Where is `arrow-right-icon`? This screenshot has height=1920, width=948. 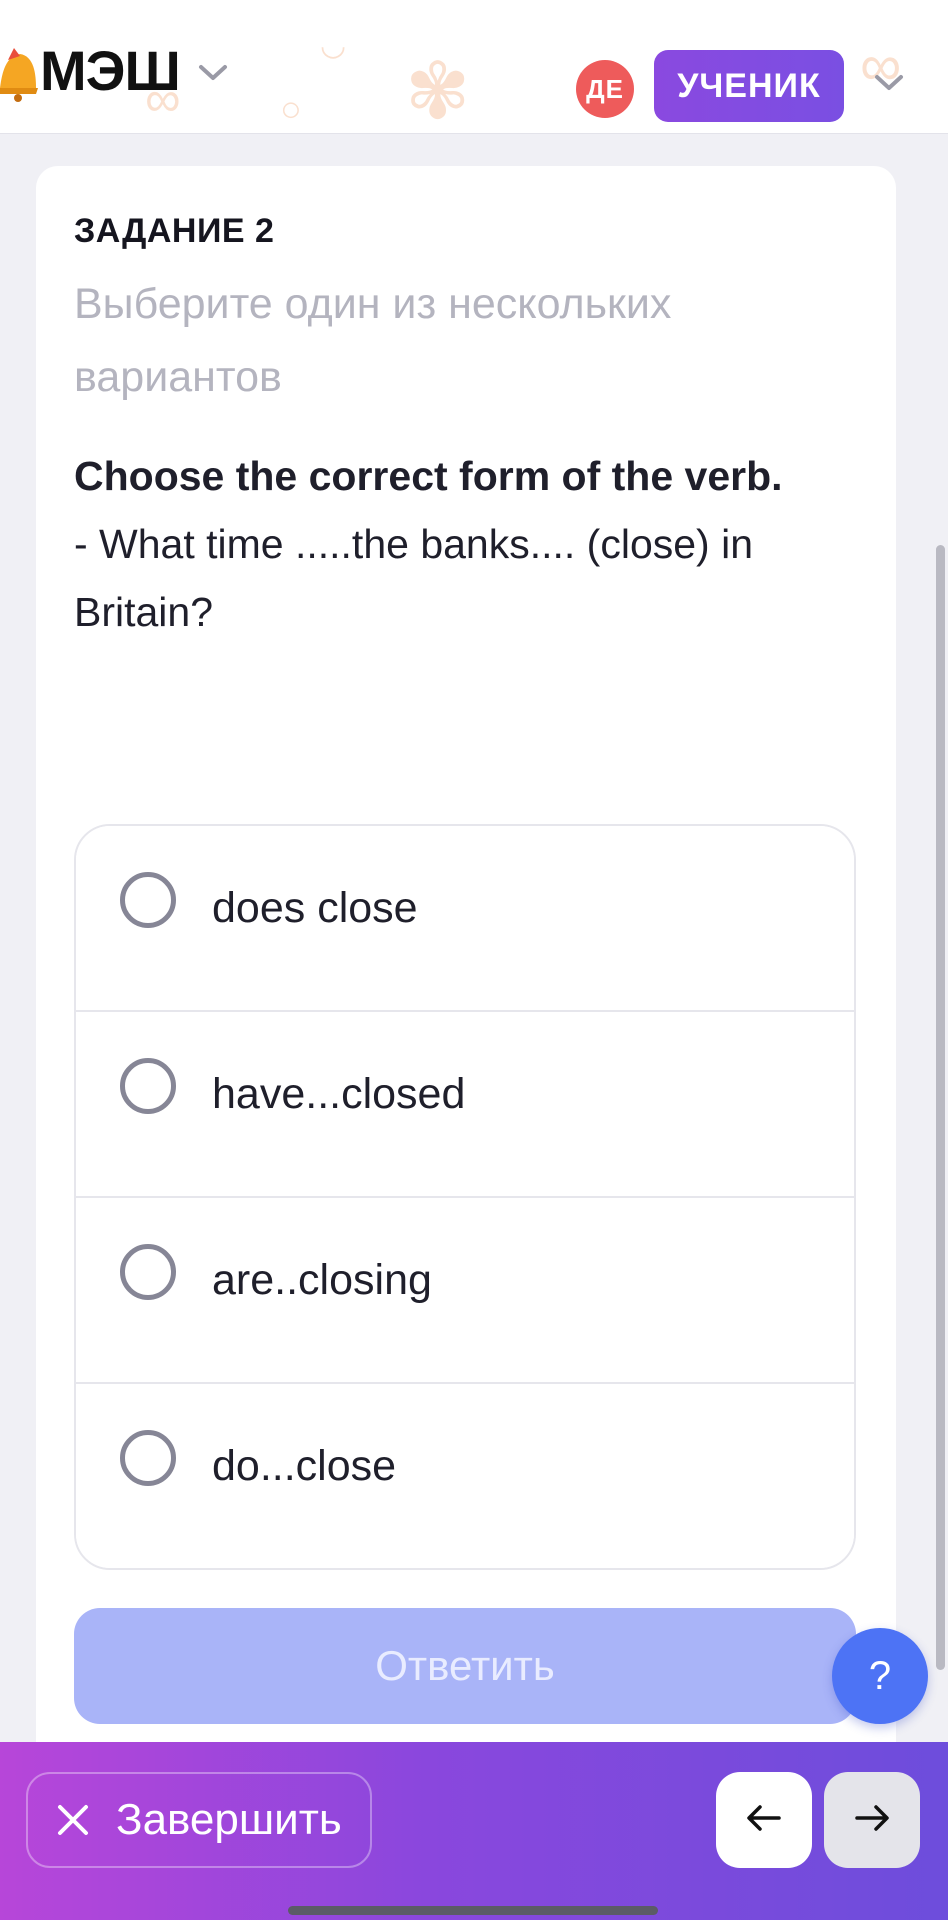
arrow-right-icon is located at coordinates (872, 1820).